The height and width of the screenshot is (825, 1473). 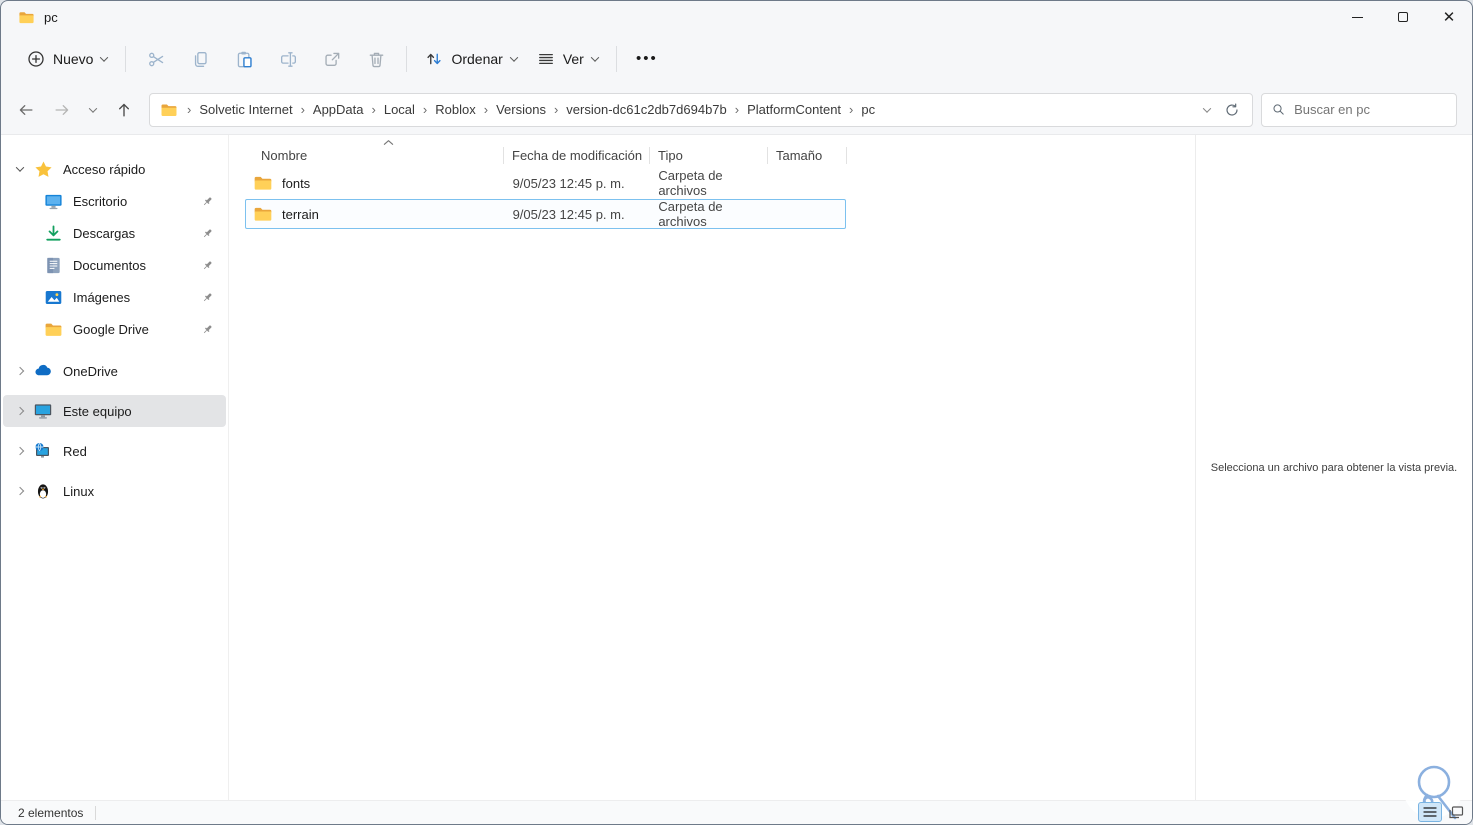 What do you see at coordinates (114, 451) in the screenshot?
I see `sidebar-item-red: Red` at bounding box center [114, 451].